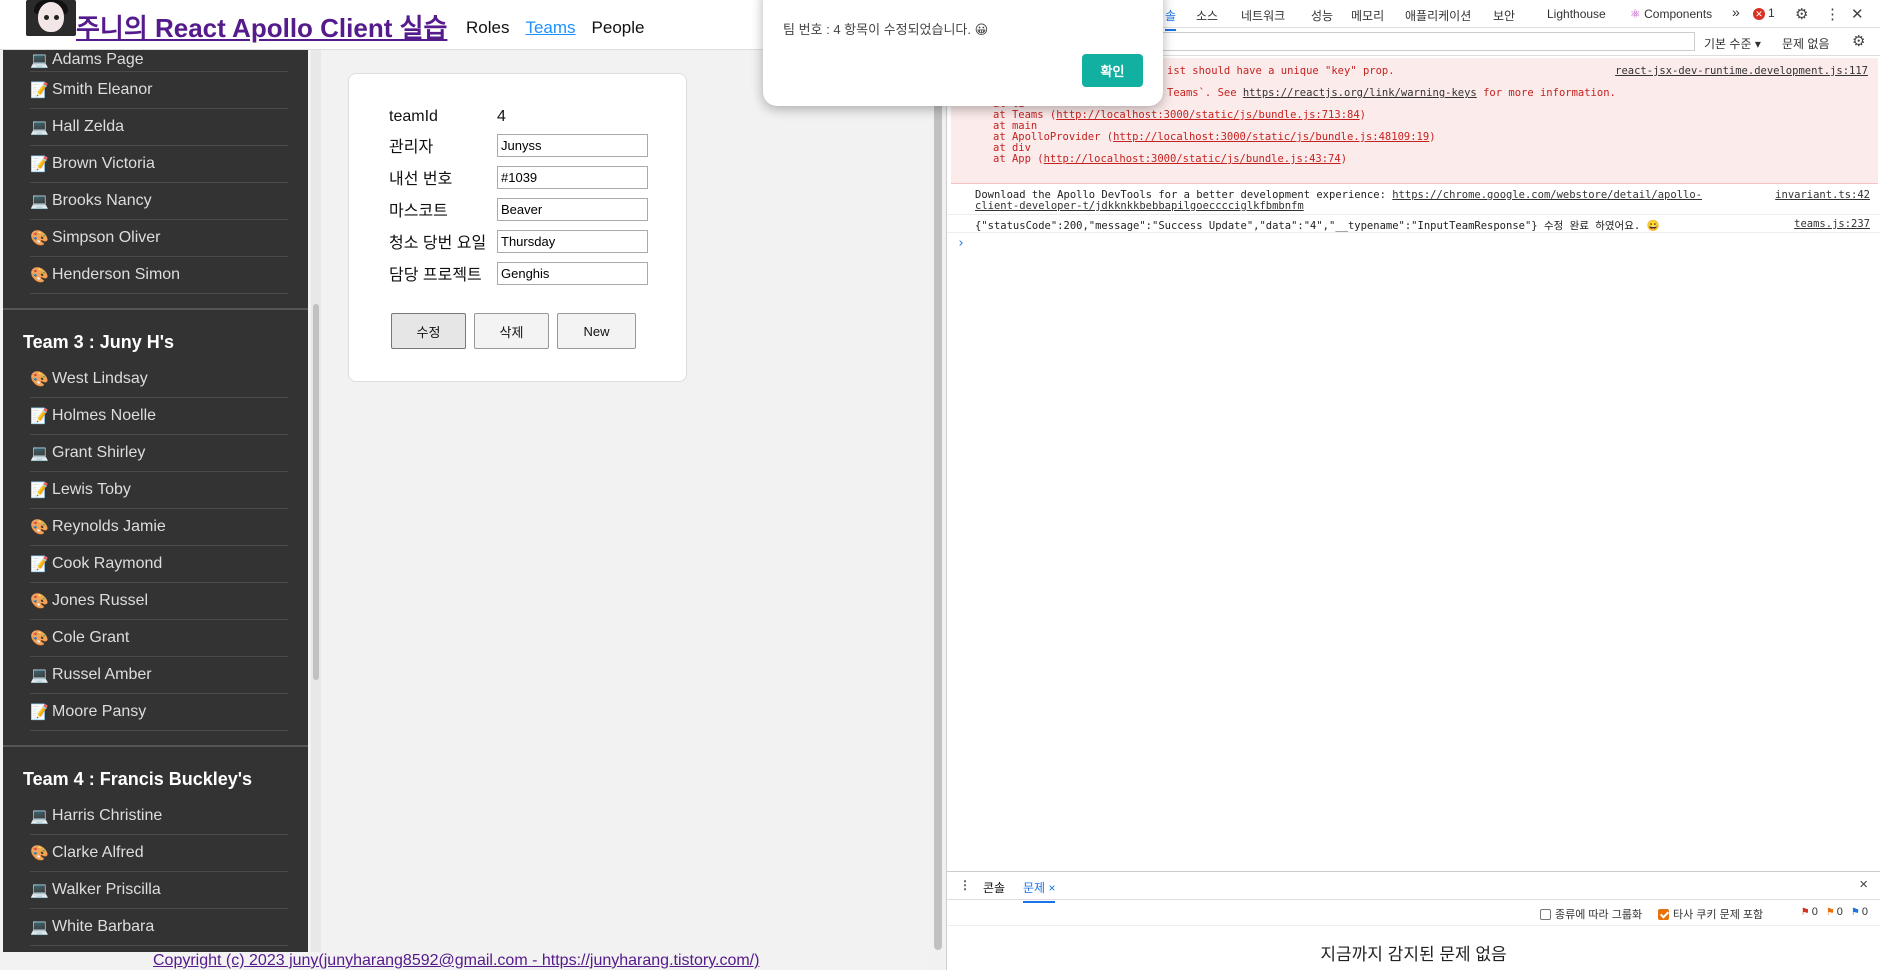 The height and width of the screenshot is (970, 1880). I want to click on sidebar-member-item: 📝 Cook Raymond, so click(159, 564).